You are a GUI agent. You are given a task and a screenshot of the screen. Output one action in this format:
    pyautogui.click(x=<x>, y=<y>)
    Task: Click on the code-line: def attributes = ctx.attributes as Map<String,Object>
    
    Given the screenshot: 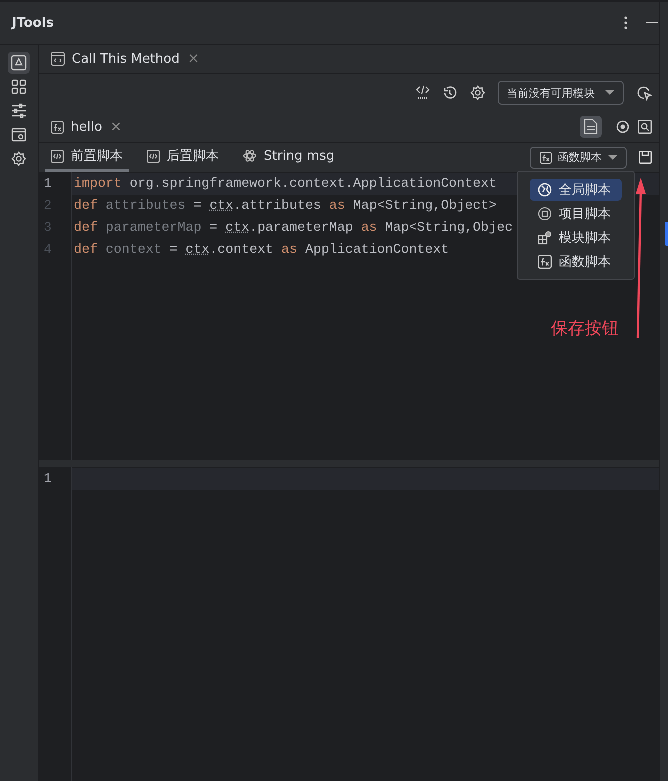 What is the action you would take?
    pyautogui.click(x=285, y=205)
    